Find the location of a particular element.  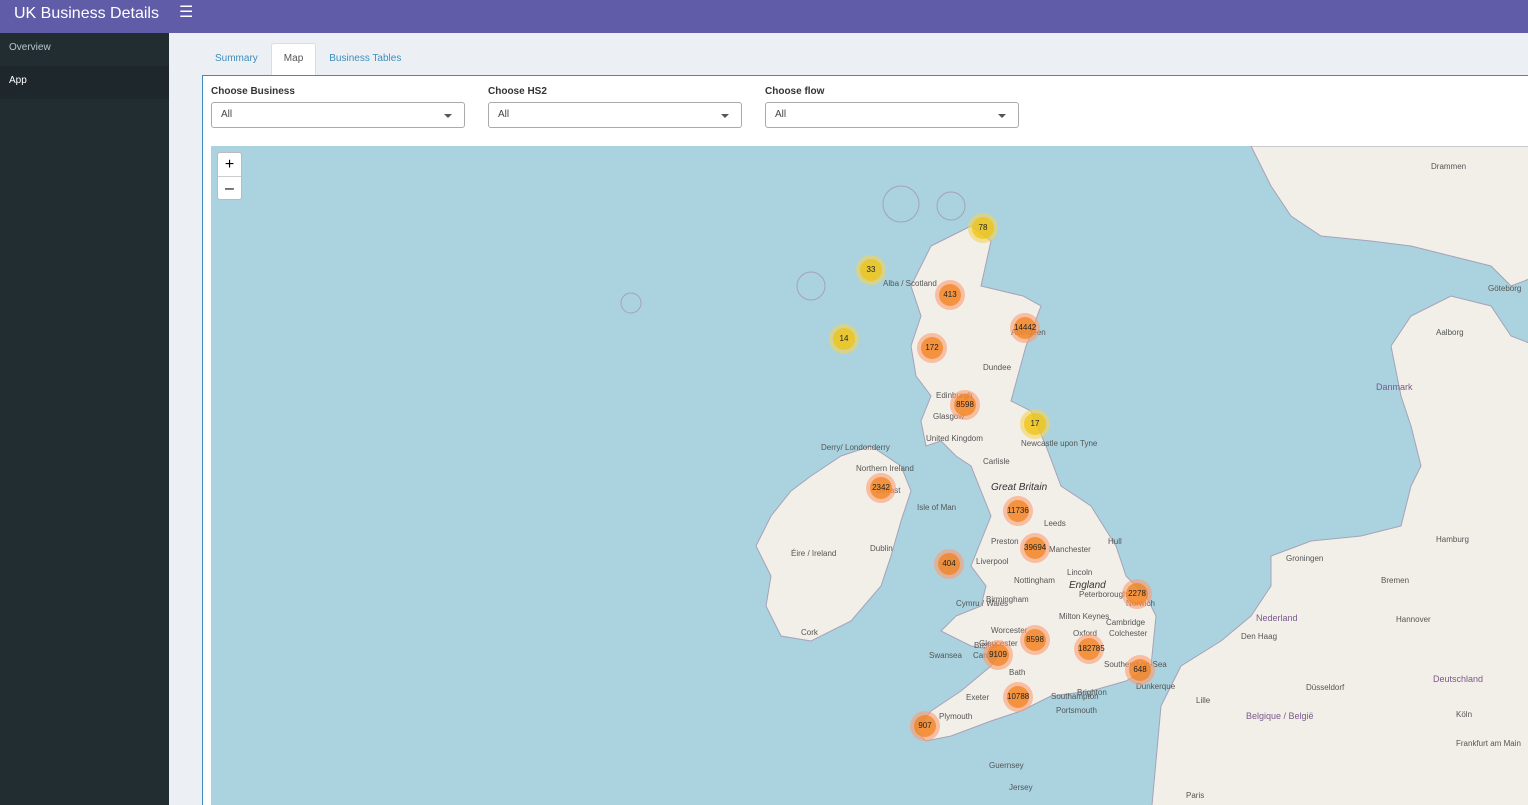

map-place-label: Köln is located at coordinates (1464, 714).